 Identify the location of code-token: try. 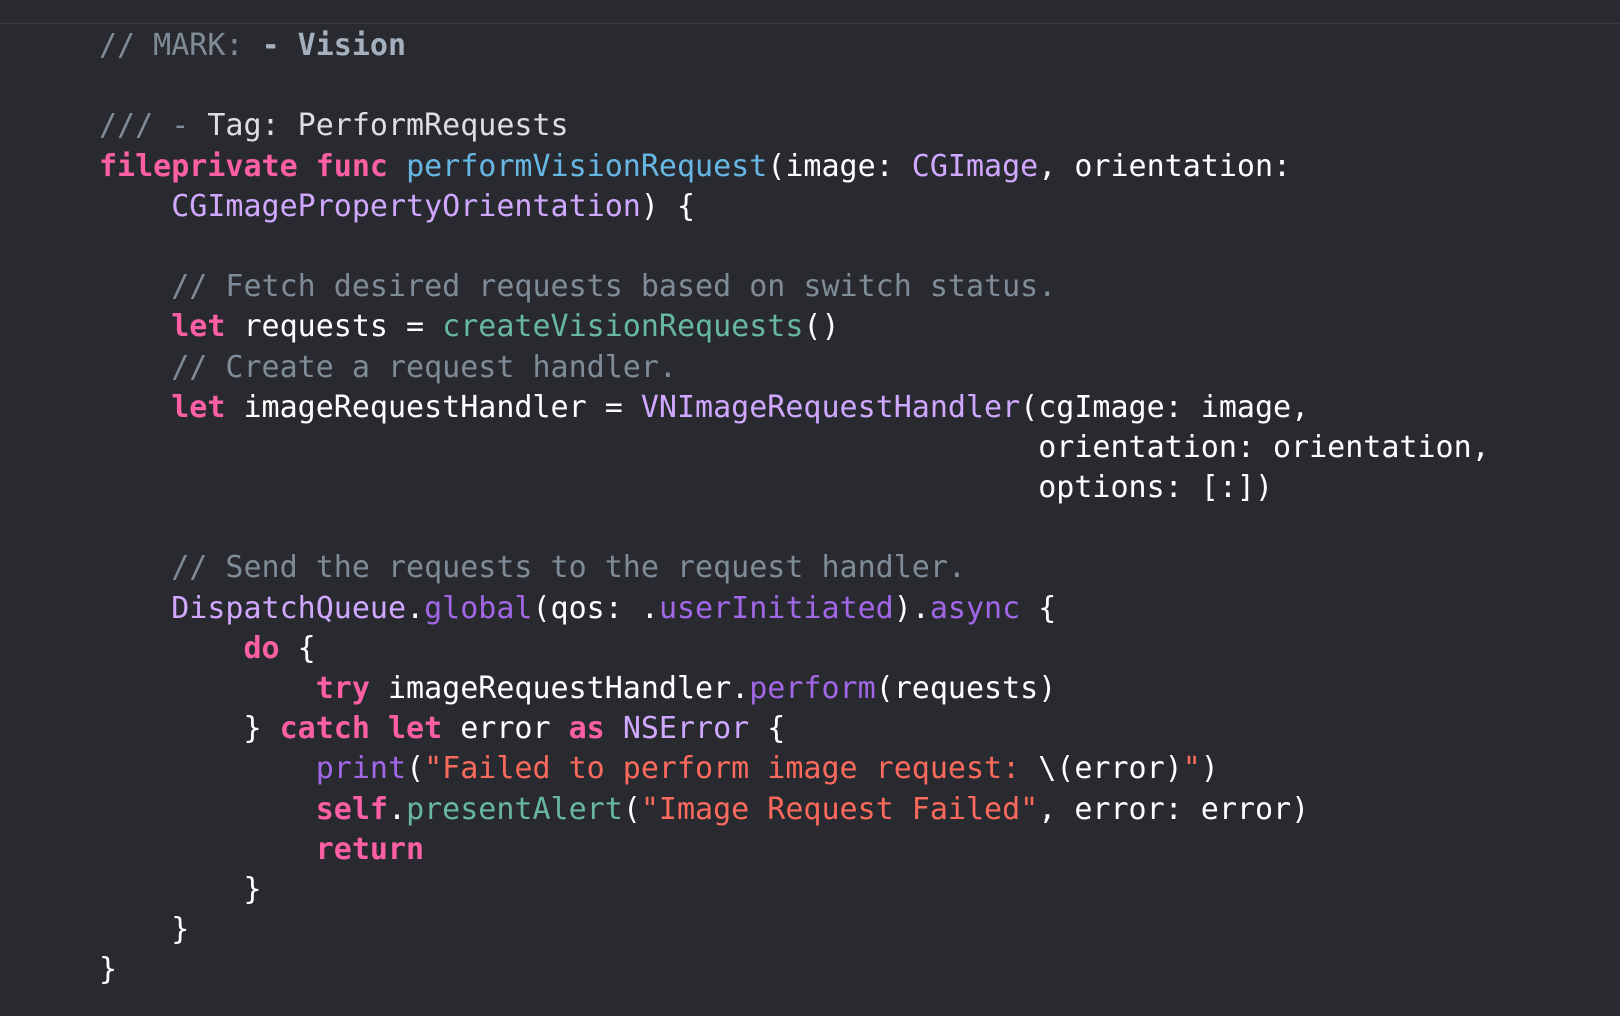
(342, 688).